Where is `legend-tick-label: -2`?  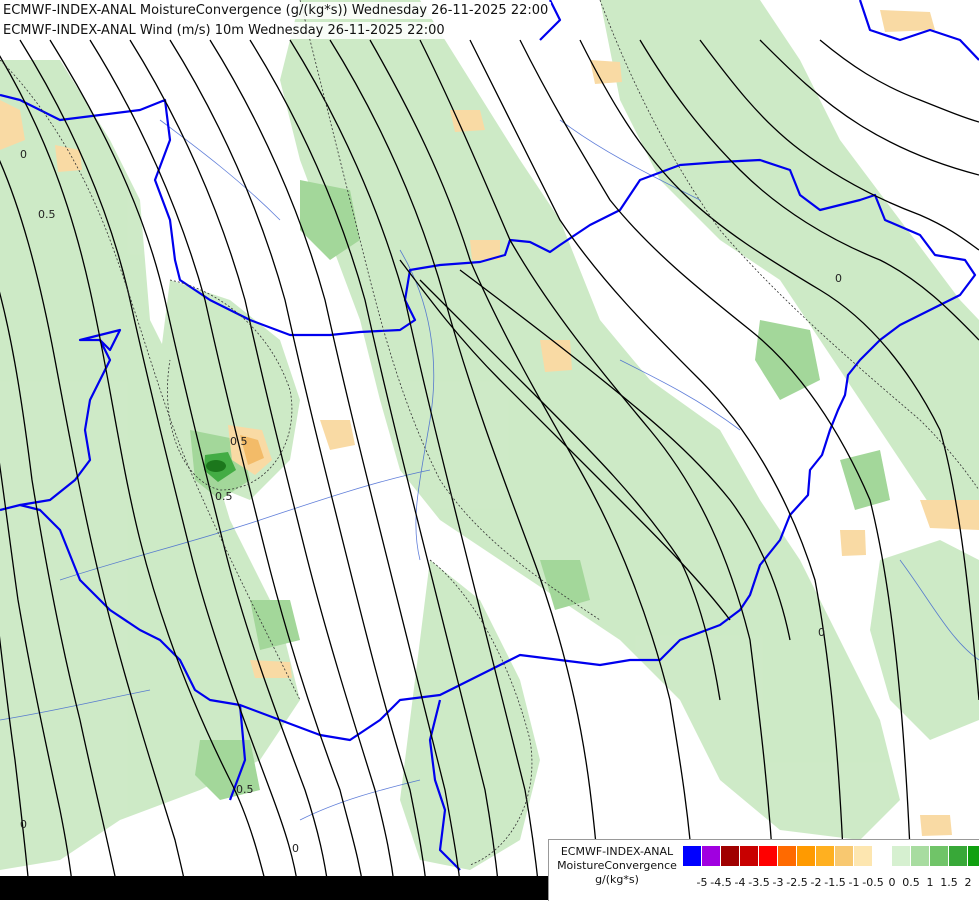 legend-tick-label: -2 is located at coordinates (816, 882).